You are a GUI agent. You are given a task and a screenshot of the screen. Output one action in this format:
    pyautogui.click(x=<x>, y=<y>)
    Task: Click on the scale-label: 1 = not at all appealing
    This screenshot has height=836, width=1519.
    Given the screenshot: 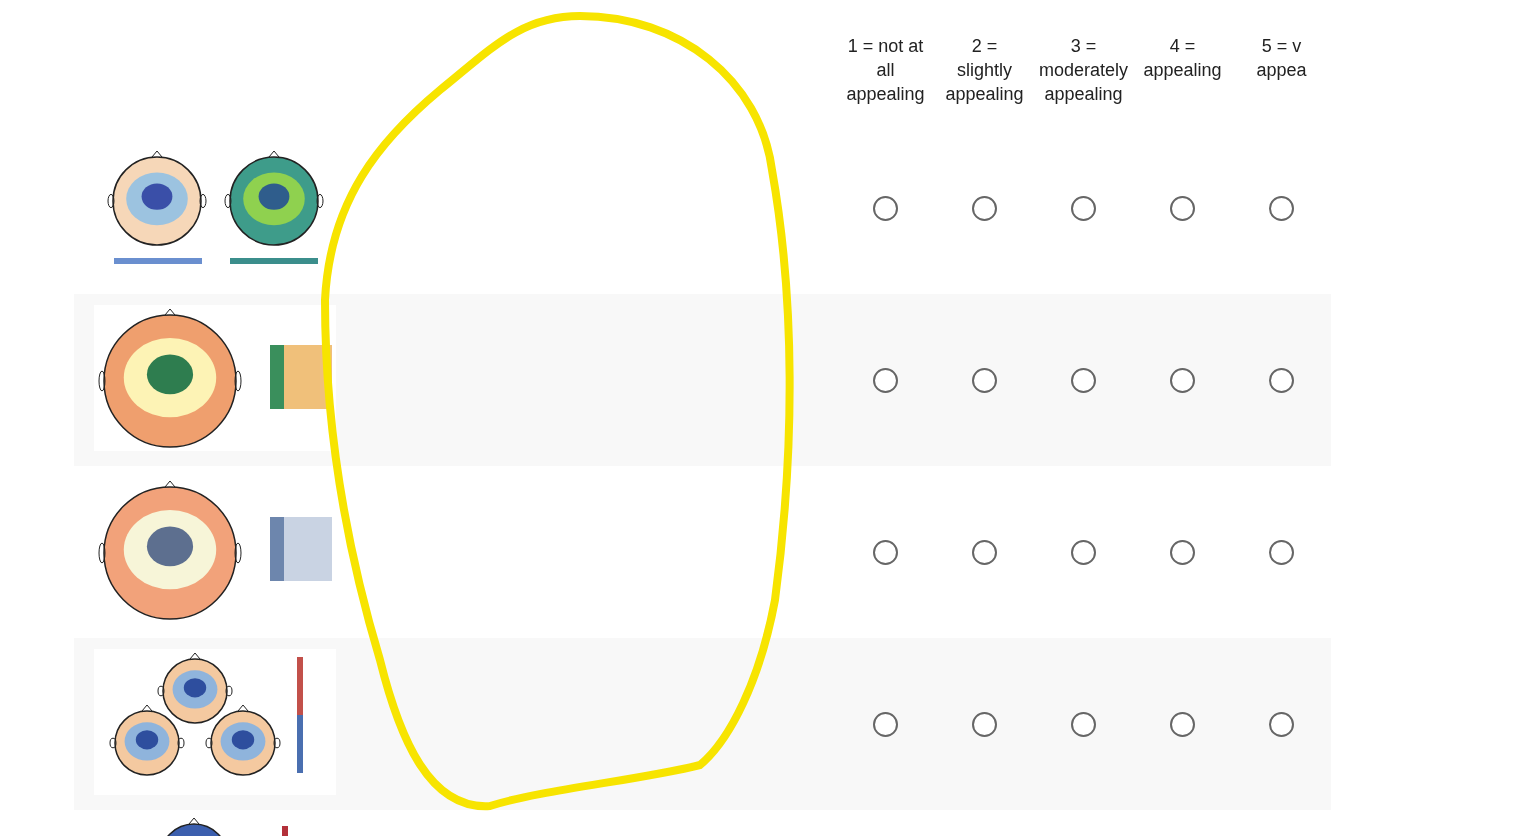 What is the action you would take?
    pyautogui.click(x=885, y=70)
    